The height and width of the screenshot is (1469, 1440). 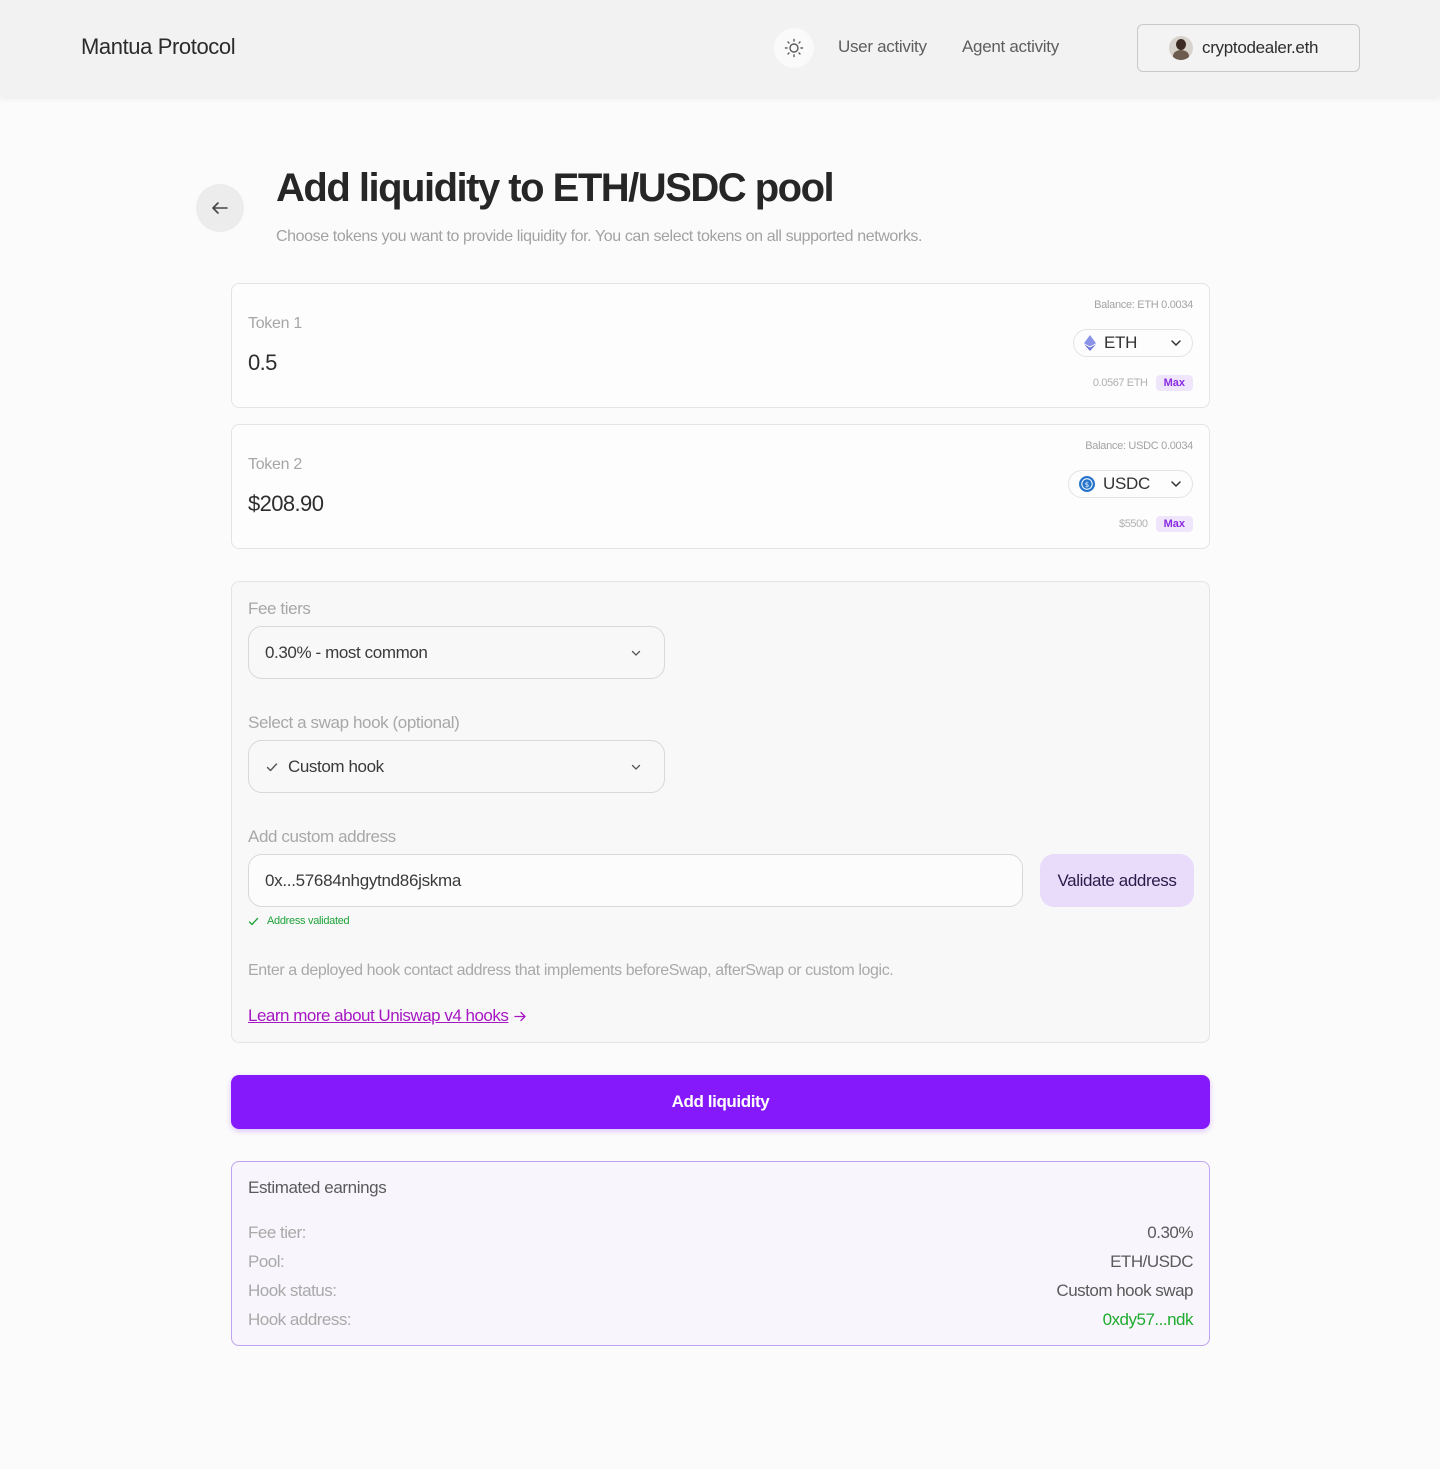 What do you see at coordinates (635, 880) in the screenshot?
I see `custom-address-input` at bounding box center [635, 880].